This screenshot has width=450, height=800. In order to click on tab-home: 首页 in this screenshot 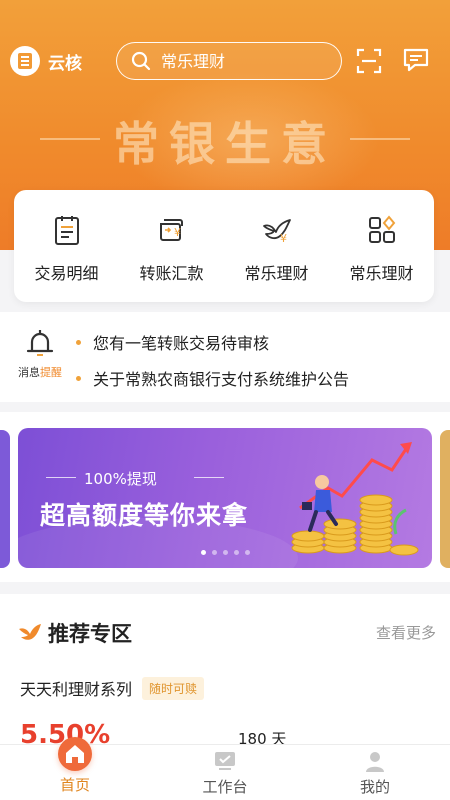, I will do `click(75, 768)`.